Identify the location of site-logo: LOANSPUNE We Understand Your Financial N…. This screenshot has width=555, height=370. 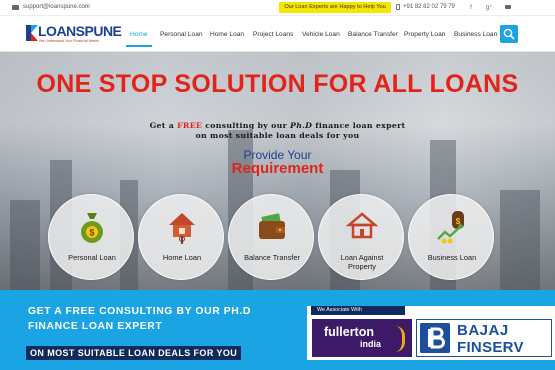
(81, 34).